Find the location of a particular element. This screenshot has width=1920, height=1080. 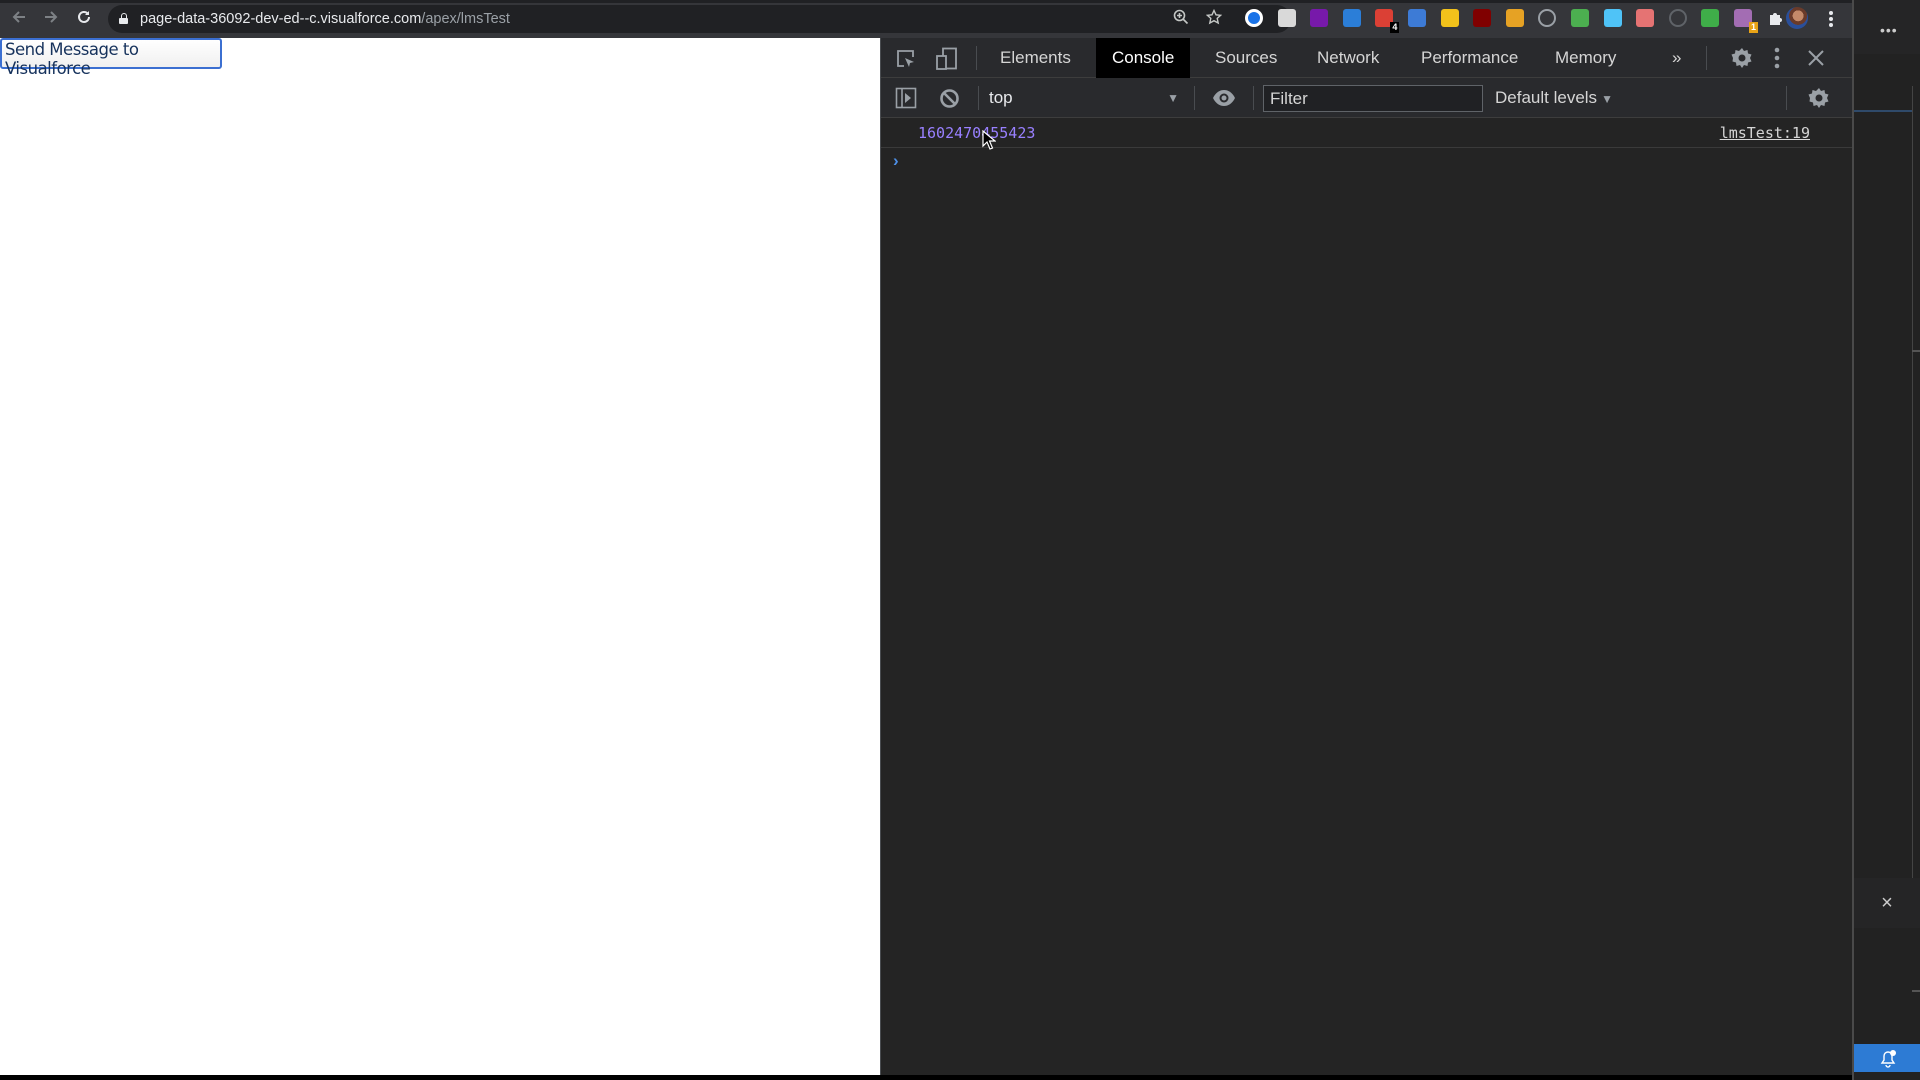

forward-button is located at coordinates (51, 19).